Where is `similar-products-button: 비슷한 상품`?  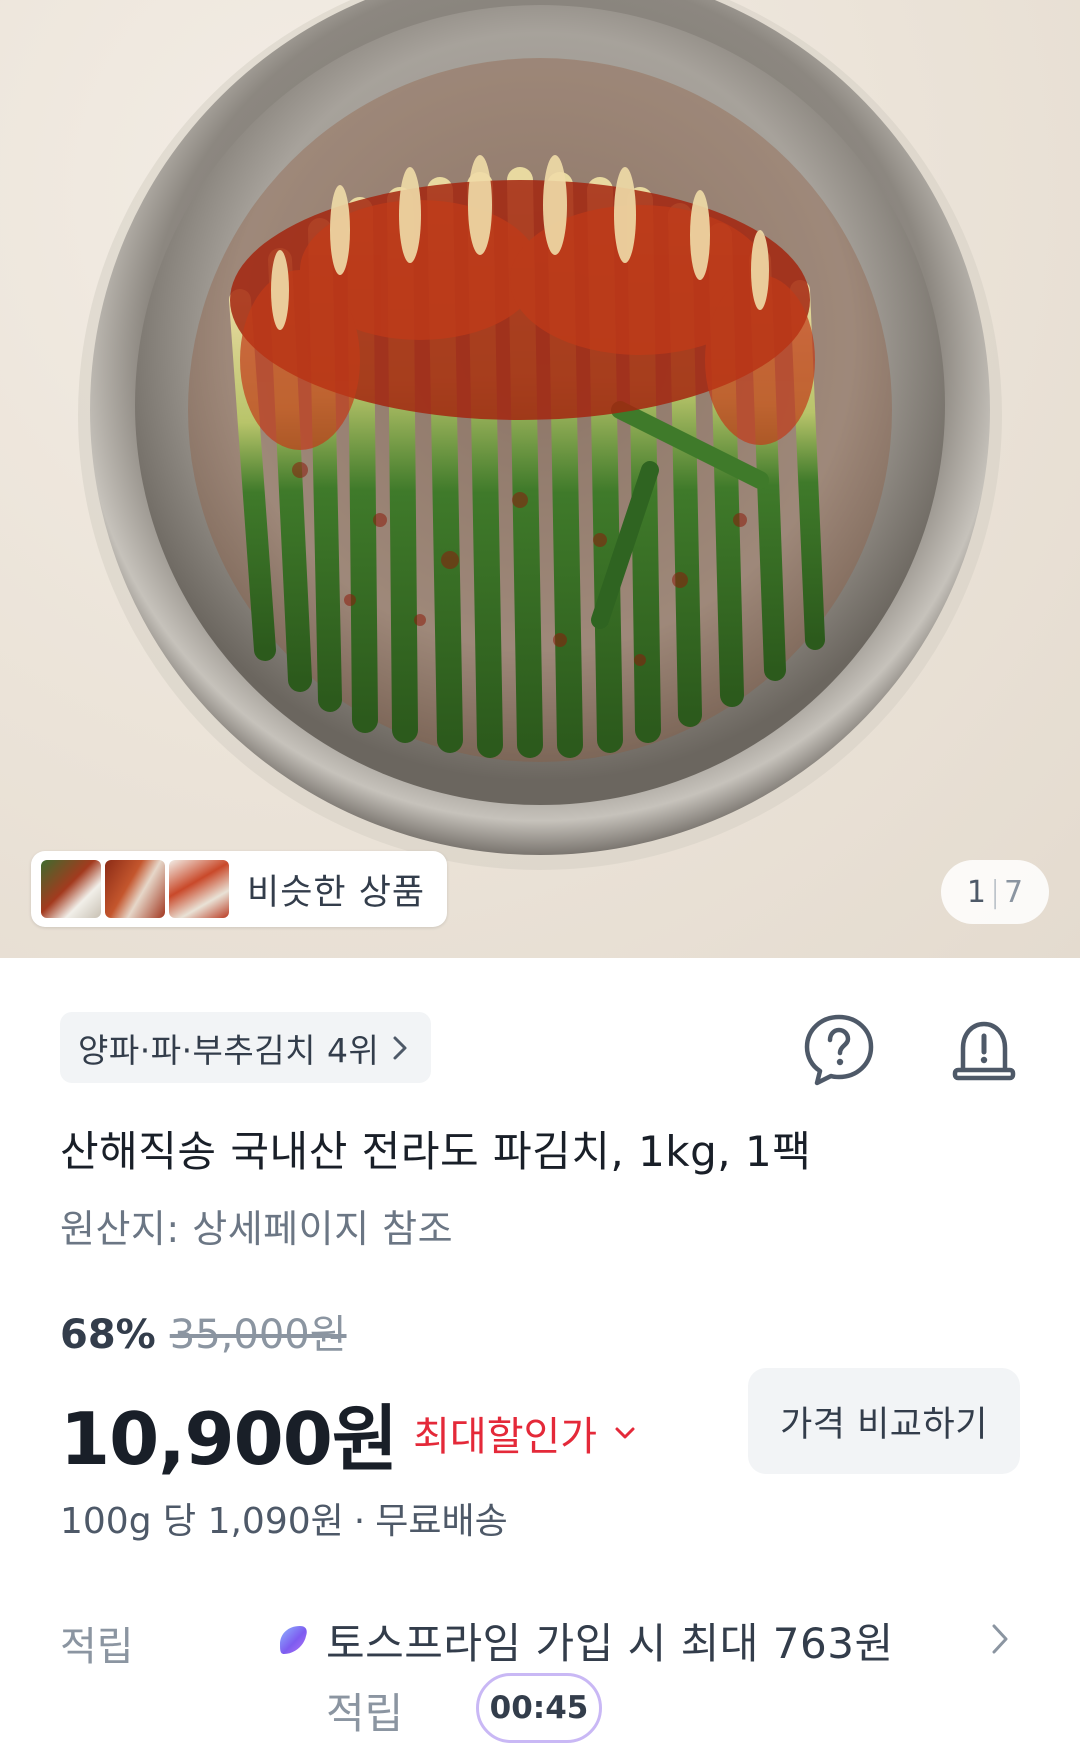
similar-products-button: 비슷한 상품 is located at coordinates (239, 889).